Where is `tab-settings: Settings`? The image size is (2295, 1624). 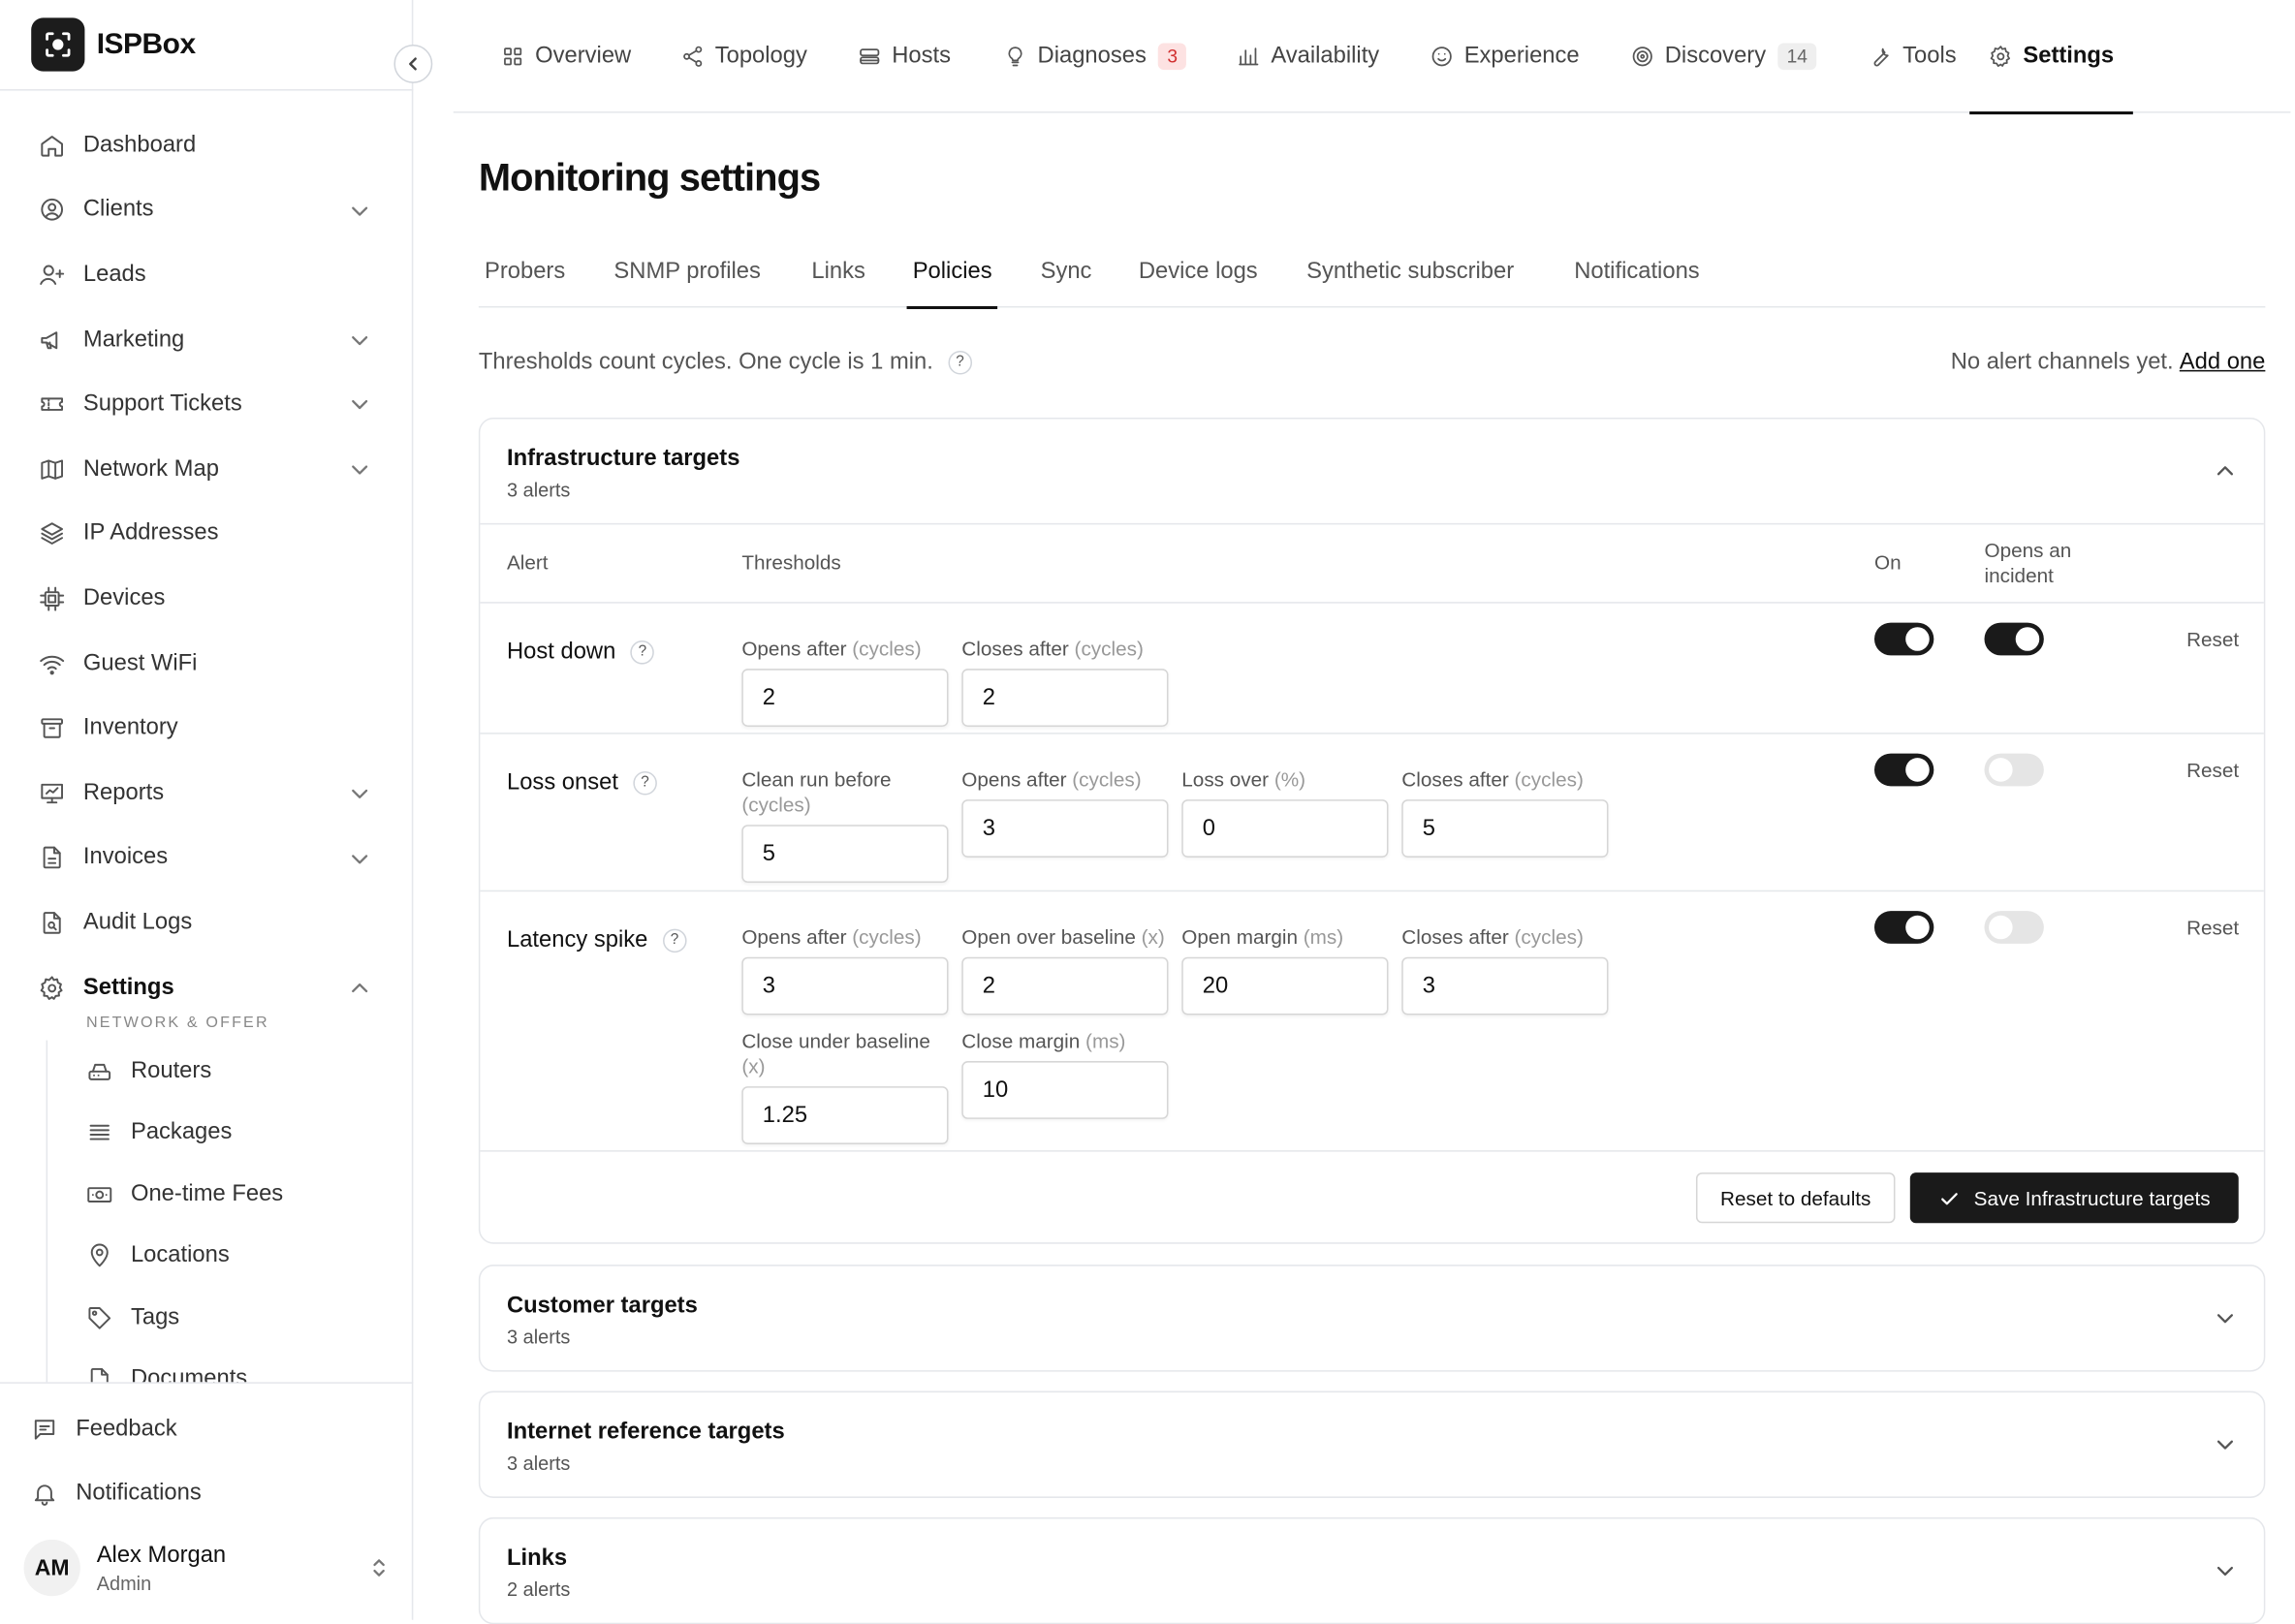
tab-settings: Settings is located at coordinates (2051, 57).